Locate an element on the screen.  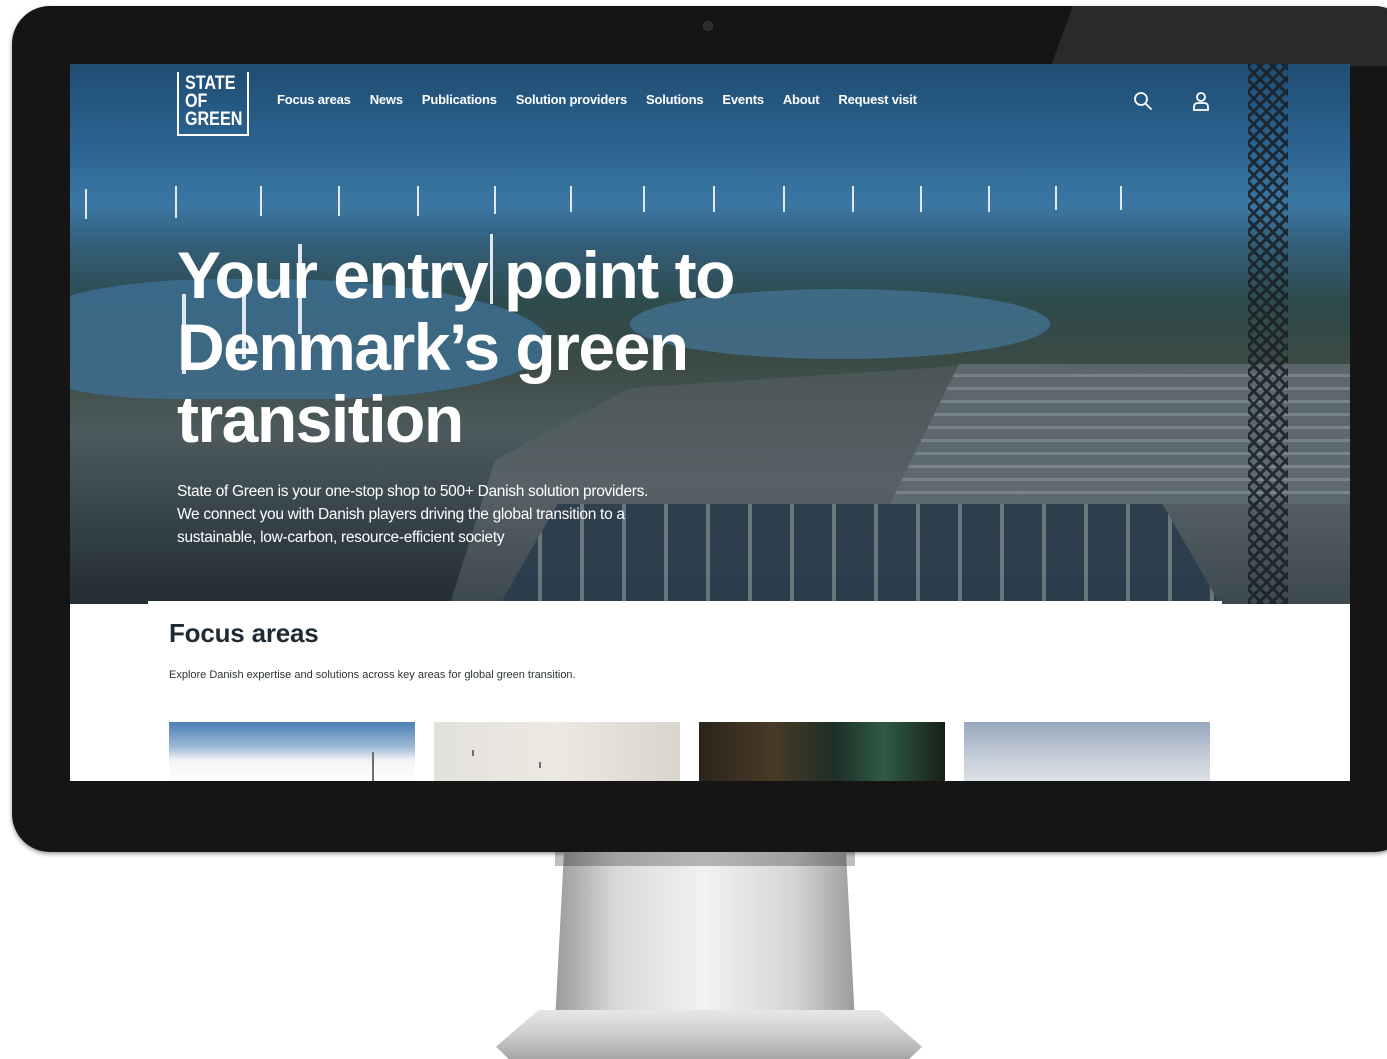
nav-item-focus-areas: Focus areas is located at coordinates (314, 99).